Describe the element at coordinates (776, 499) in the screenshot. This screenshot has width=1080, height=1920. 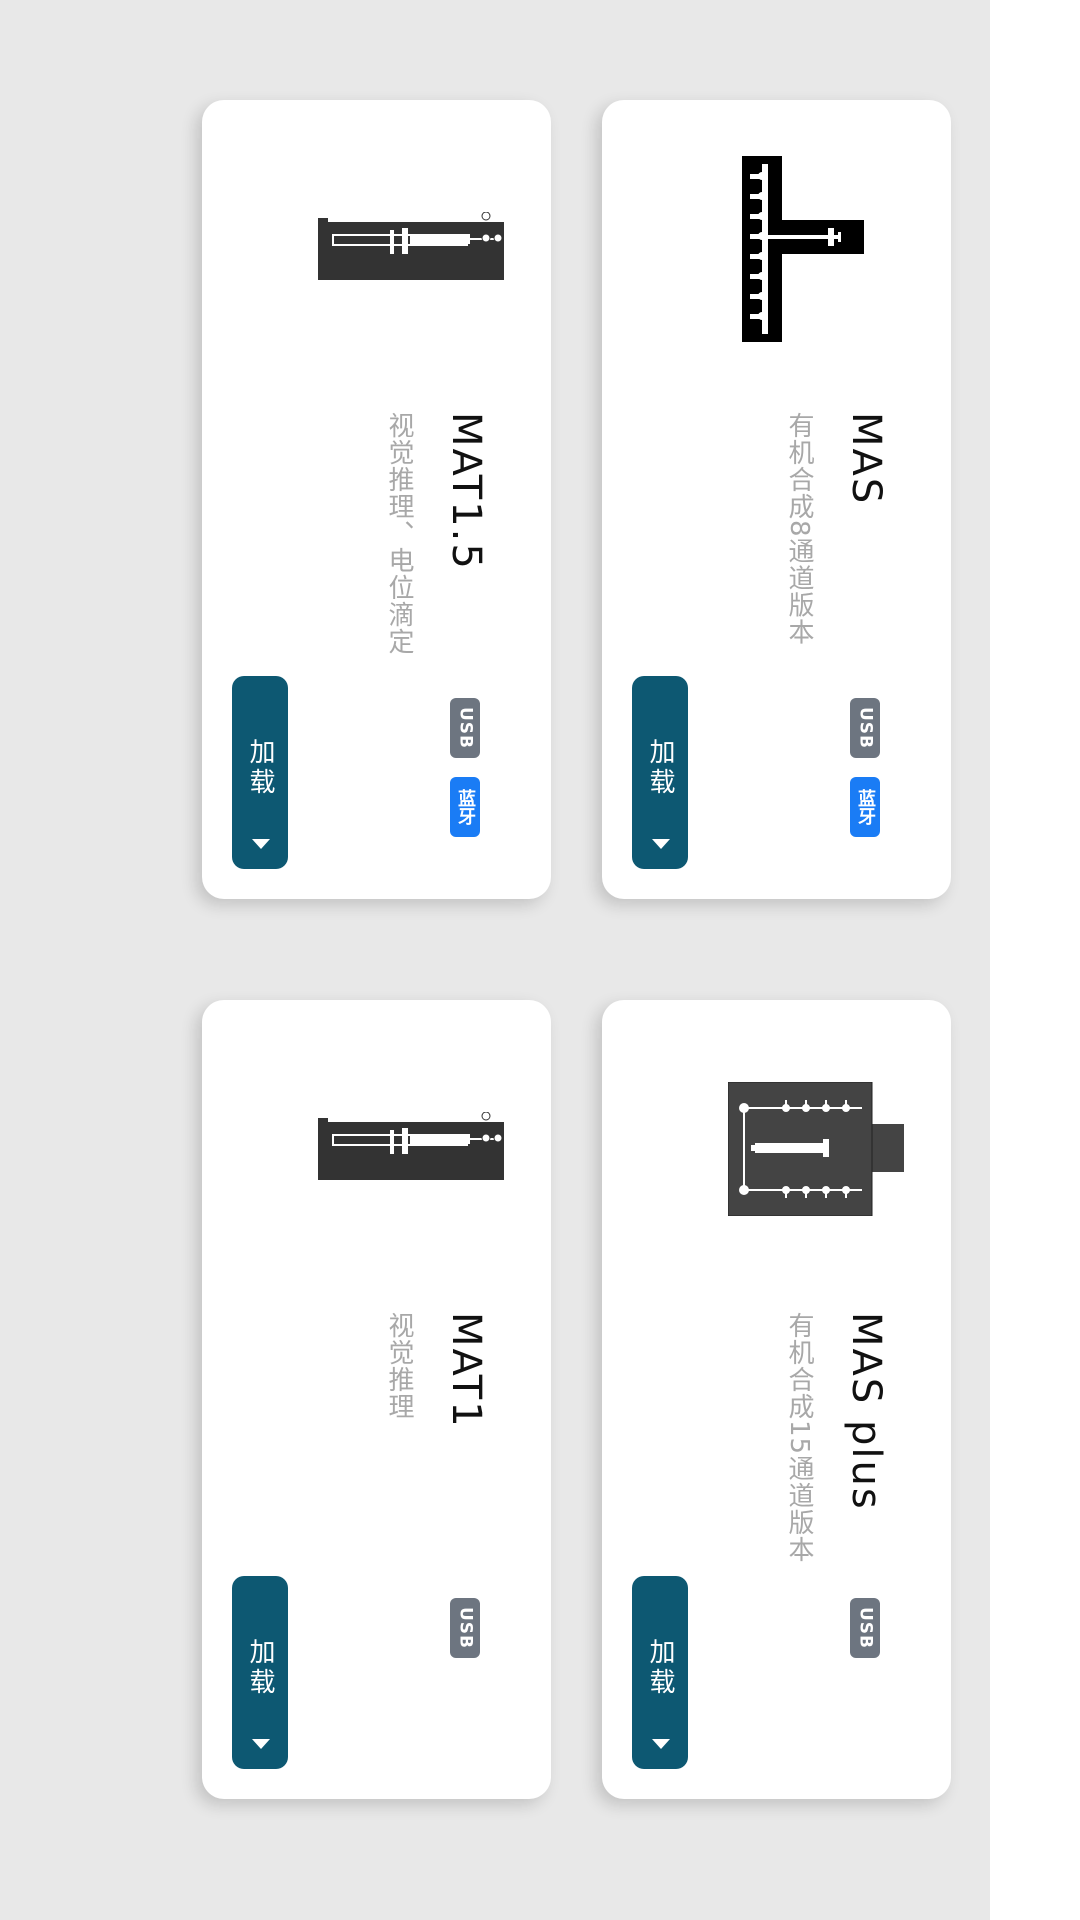
I see `device-card-mas: MAS 有机合成8通道版本 USB 蓝牙 加载` at that location.